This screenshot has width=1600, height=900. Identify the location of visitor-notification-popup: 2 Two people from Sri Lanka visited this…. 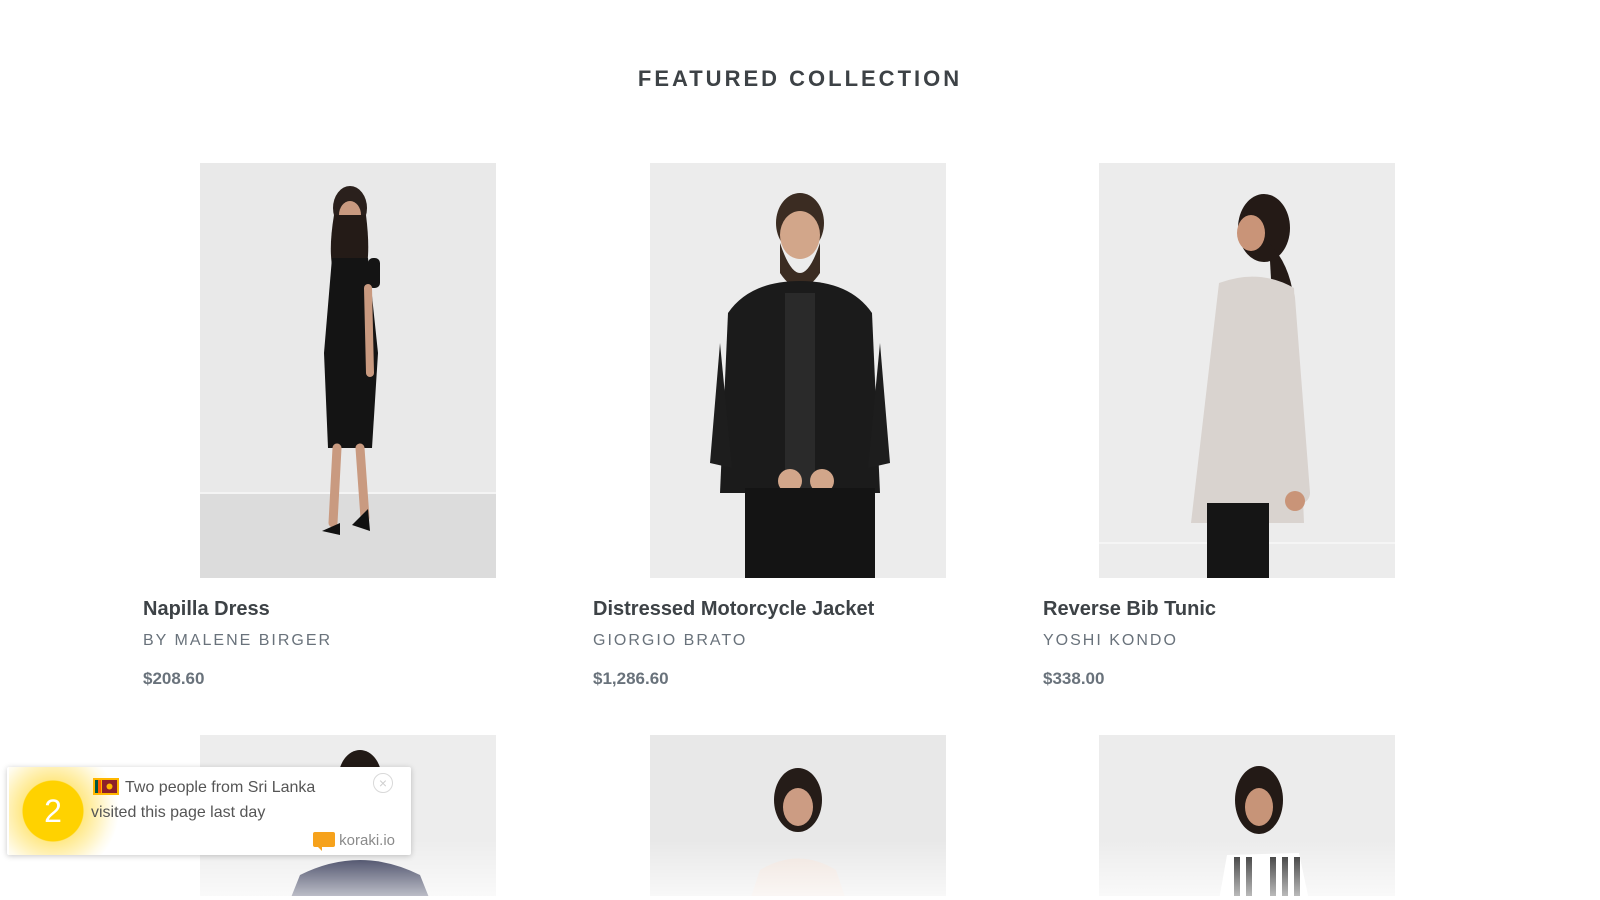
(209, 811).